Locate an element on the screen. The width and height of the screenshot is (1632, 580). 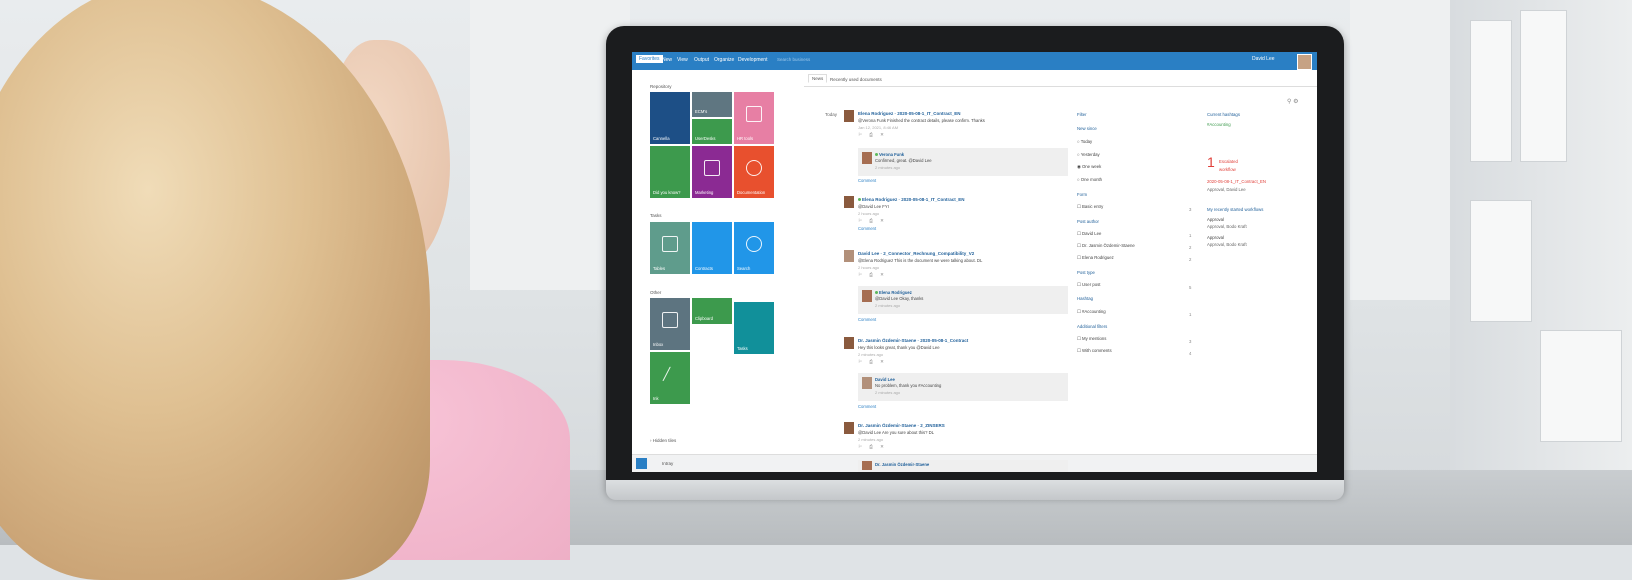
tile-ecm: ECM's is located at coordinates (712, 104).